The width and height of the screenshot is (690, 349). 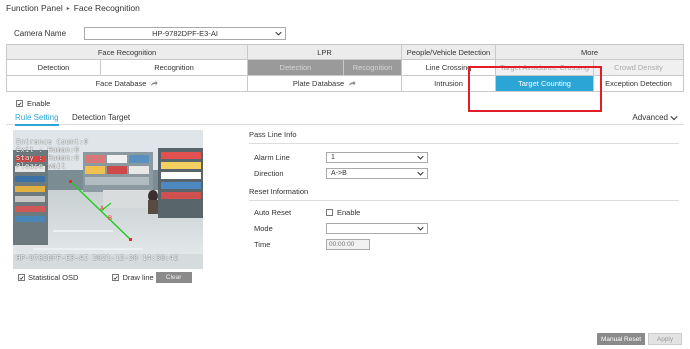 I want to click on time-row: Time 00:00:00, so click(x=312, y=244).